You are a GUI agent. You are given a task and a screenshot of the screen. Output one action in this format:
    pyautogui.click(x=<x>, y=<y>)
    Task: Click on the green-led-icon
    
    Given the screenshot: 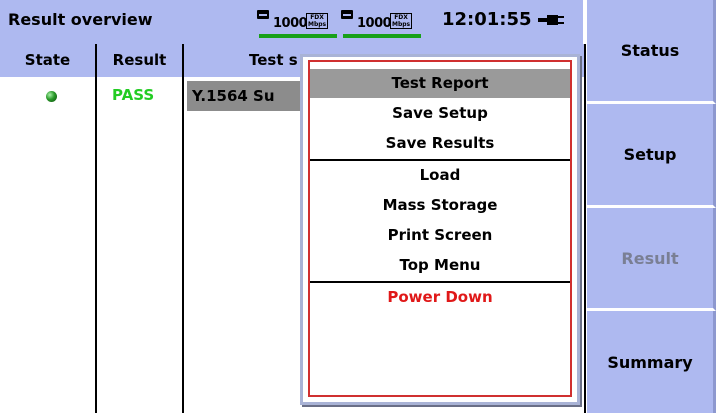 What is the action you would take?
    pyautogui.click(x=51, y=96)
    